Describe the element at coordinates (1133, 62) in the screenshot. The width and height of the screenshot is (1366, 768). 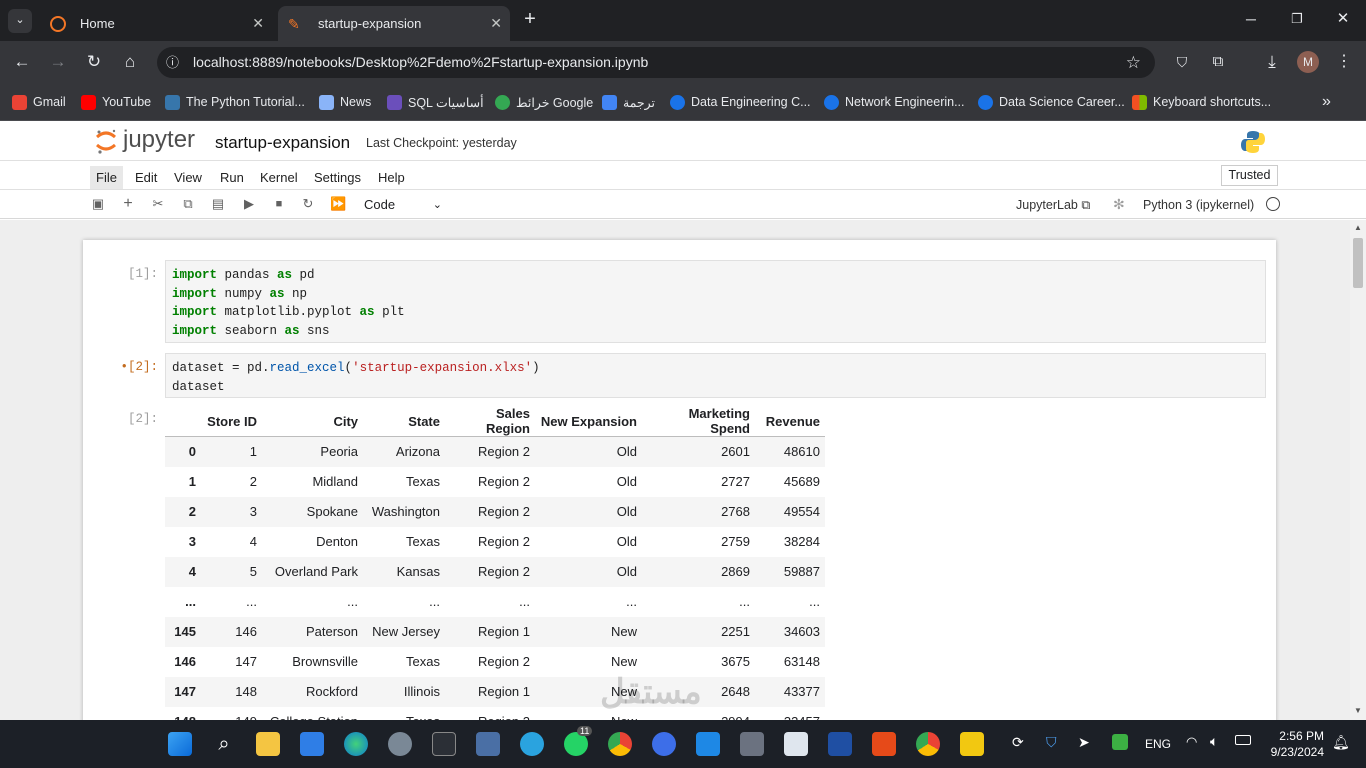
I see `bookmark-star-icon: ☆` at that location.